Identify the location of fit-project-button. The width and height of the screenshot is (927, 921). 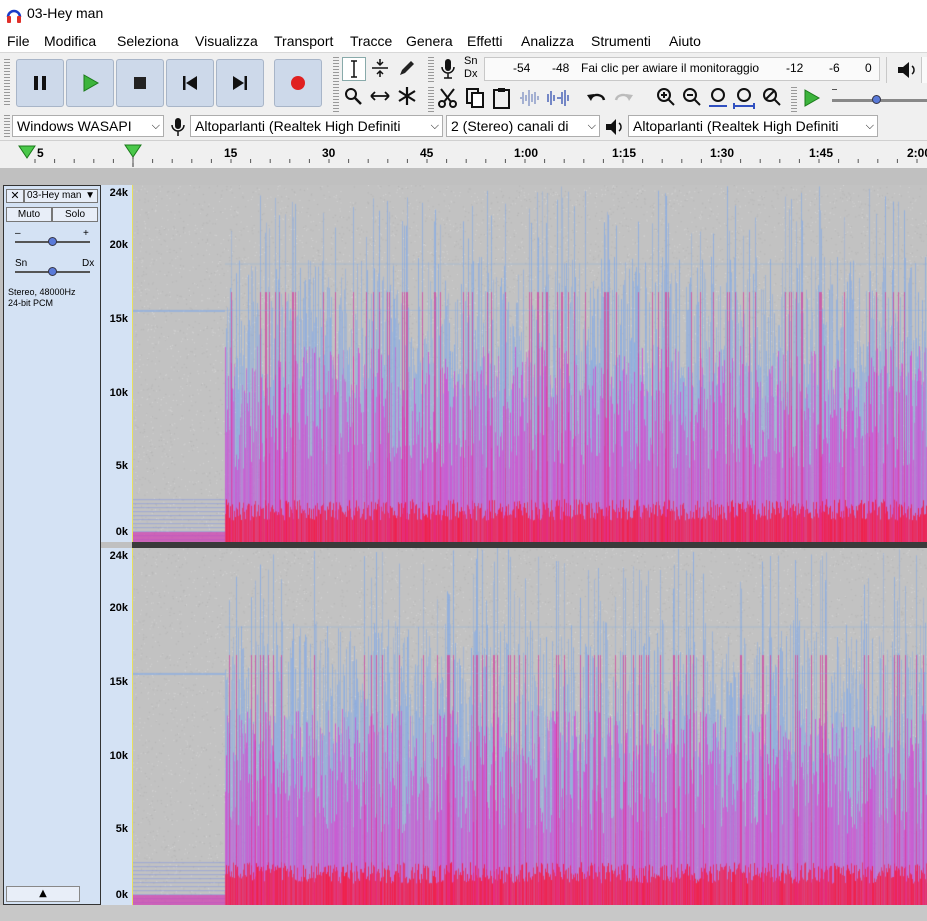
(744, 98).